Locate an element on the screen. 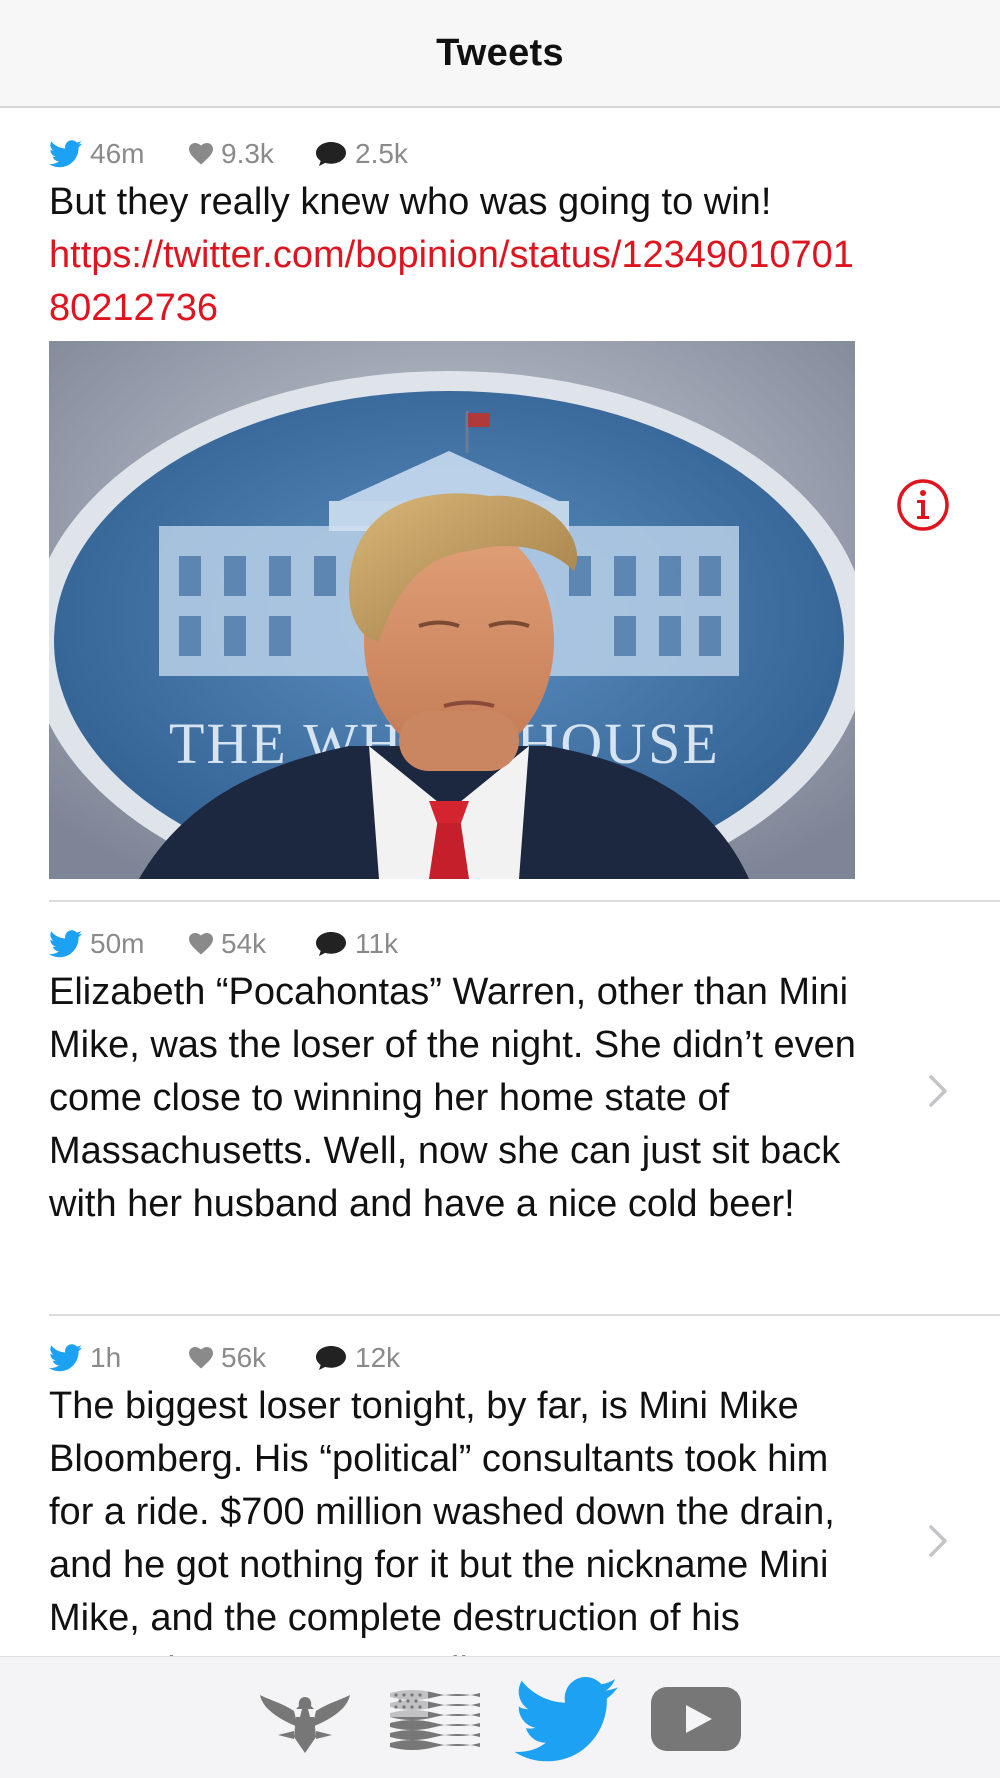 The image size is (1000, 1778). tweet-likes: 54k is located at coordinates (244, 943).